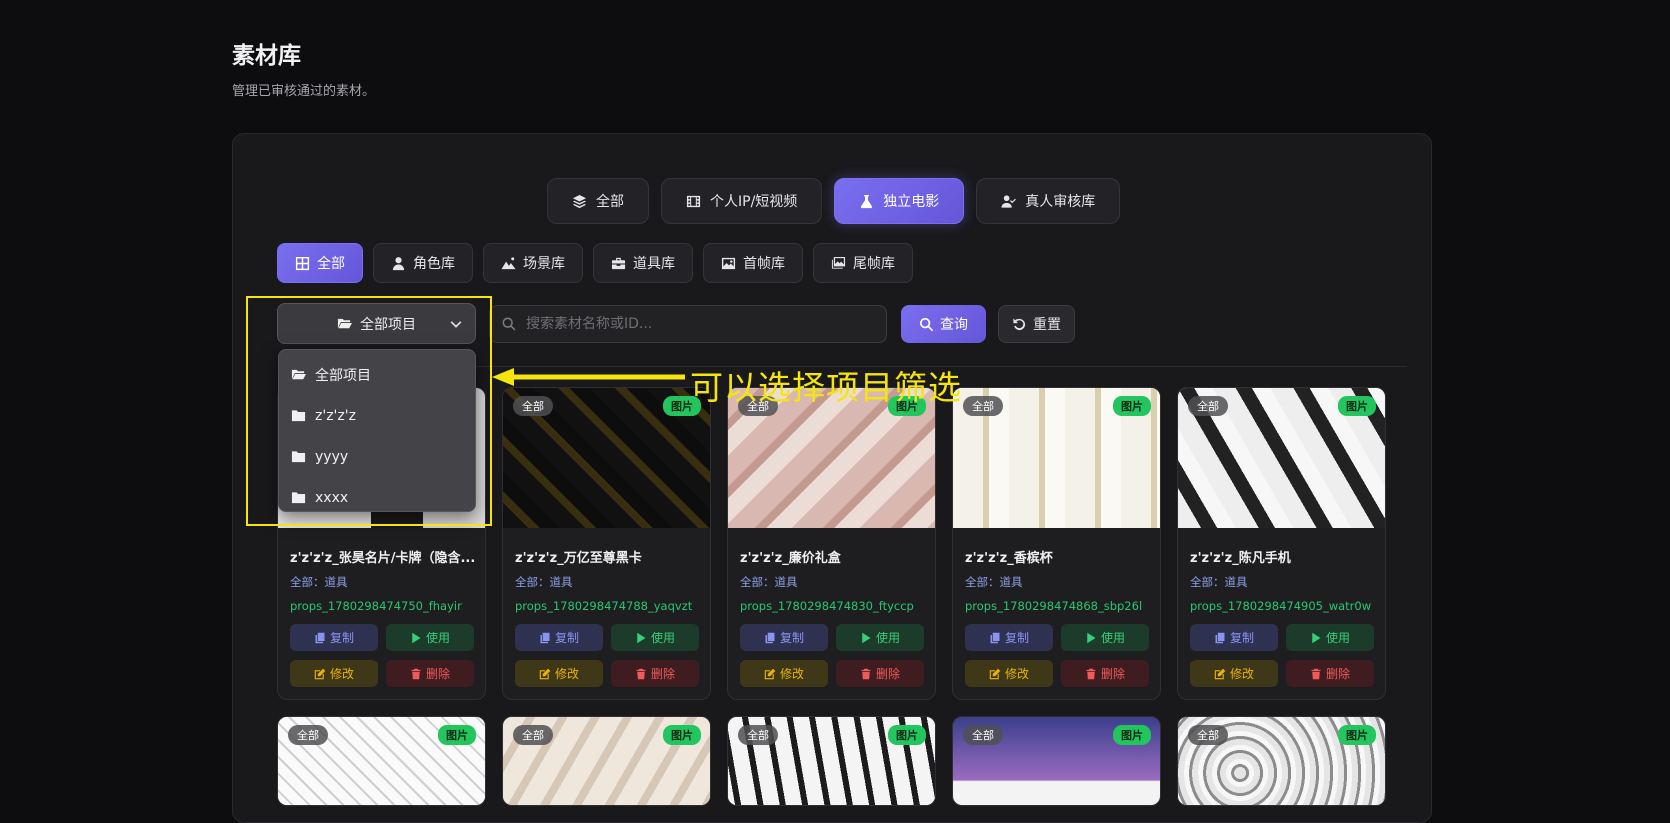  Describe the element at coordinates (1047, 325) in the screenshot. I see `reset-label: 重置` at that location.